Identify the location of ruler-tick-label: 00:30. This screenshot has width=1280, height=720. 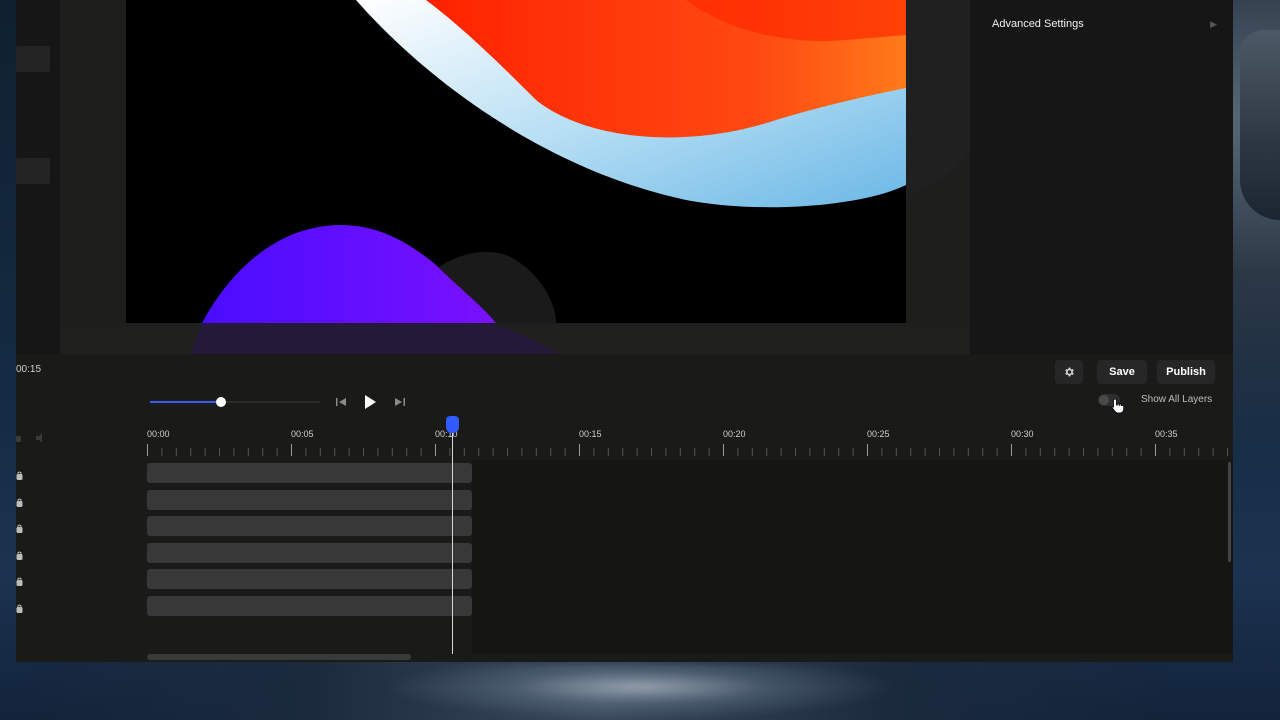
(1022, 434).